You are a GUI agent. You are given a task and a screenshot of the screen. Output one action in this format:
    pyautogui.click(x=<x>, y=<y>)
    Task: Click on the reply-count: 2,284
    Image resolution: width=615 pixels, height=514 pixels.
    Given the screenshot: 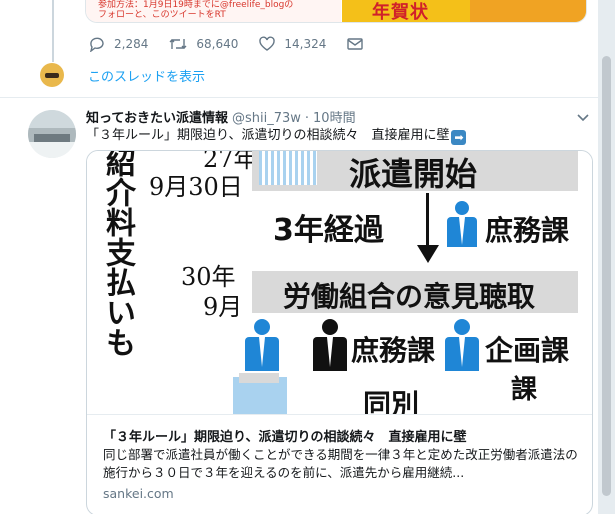 What is the action you would take?
    pyautogui.click(x=131, y=44)
    